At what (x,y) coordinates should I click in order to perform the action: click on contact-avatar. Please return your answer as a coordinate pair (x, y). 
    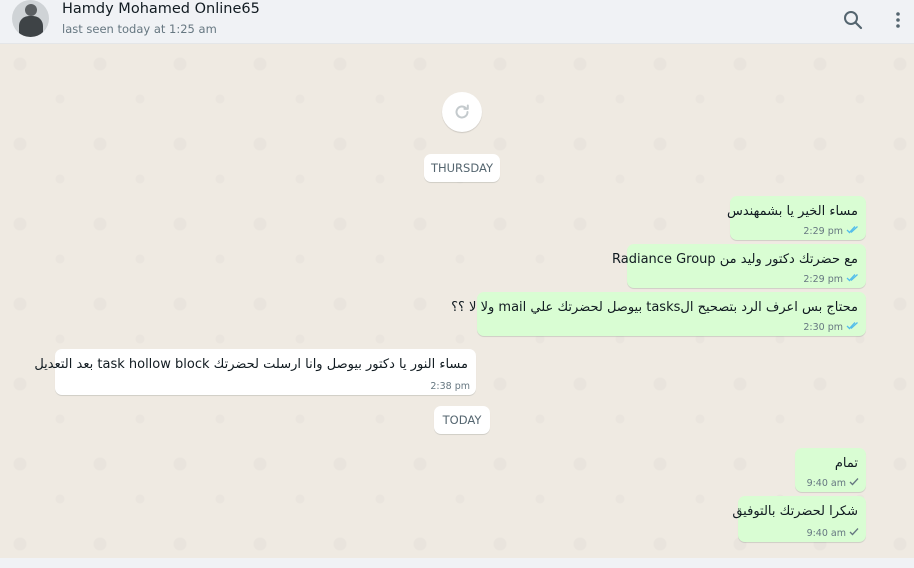
    Looking at the image, I should click on (30, 18).